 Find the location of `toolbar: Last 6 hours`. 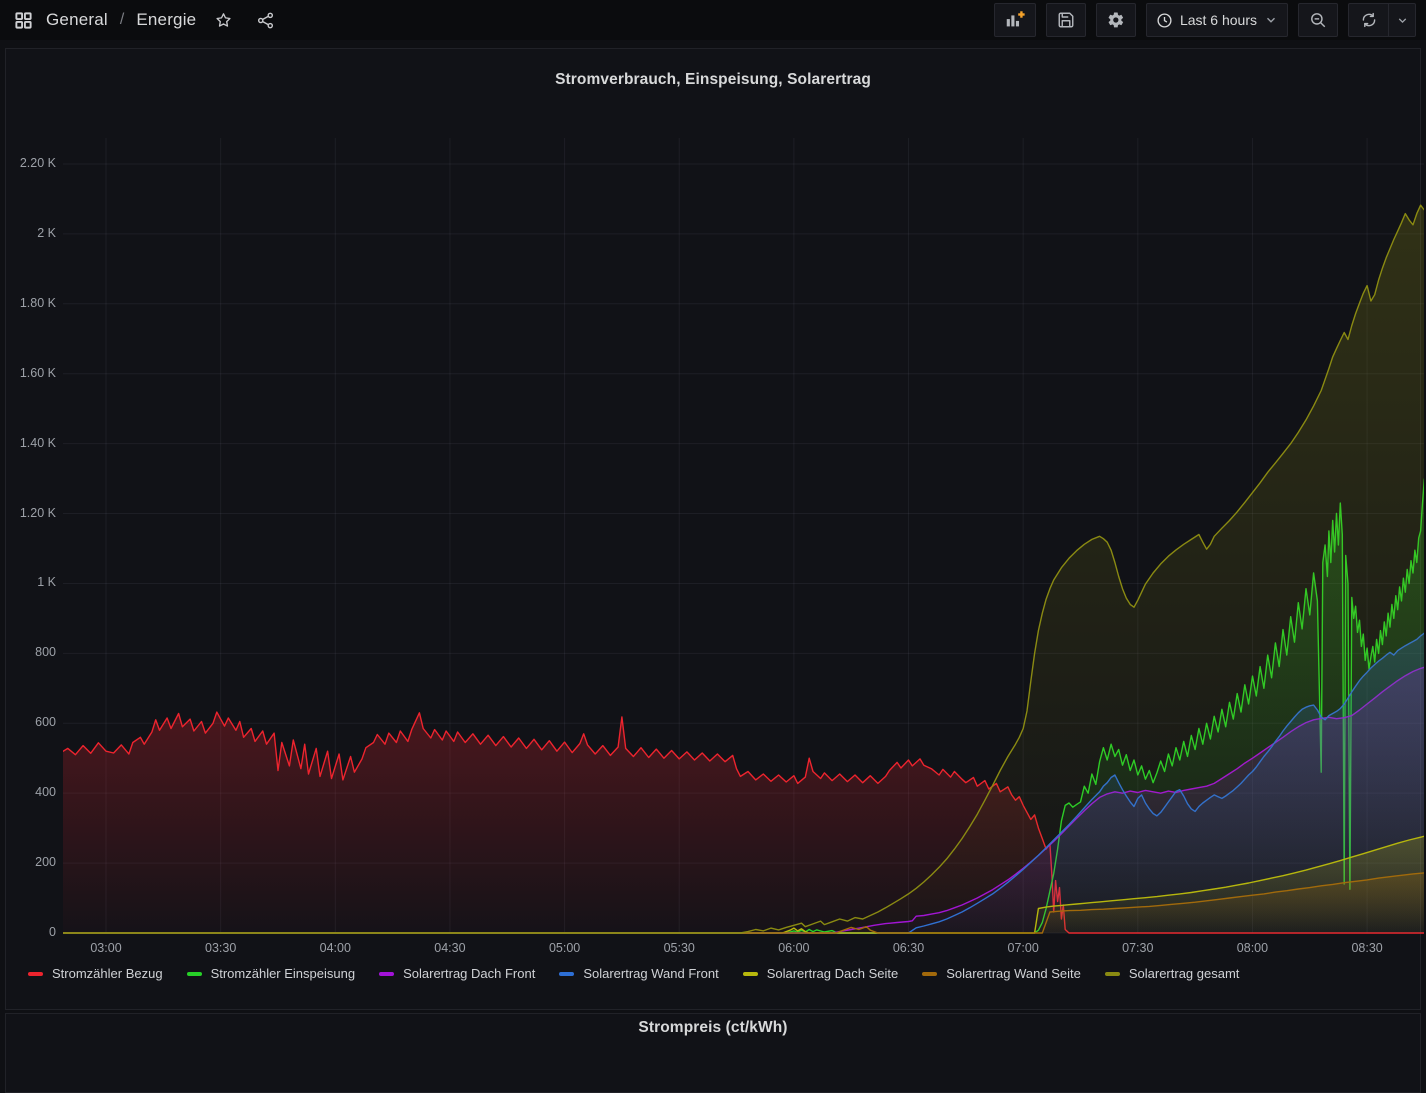

toolbar: Last 6 hours is located at coordinates (1204, 20).